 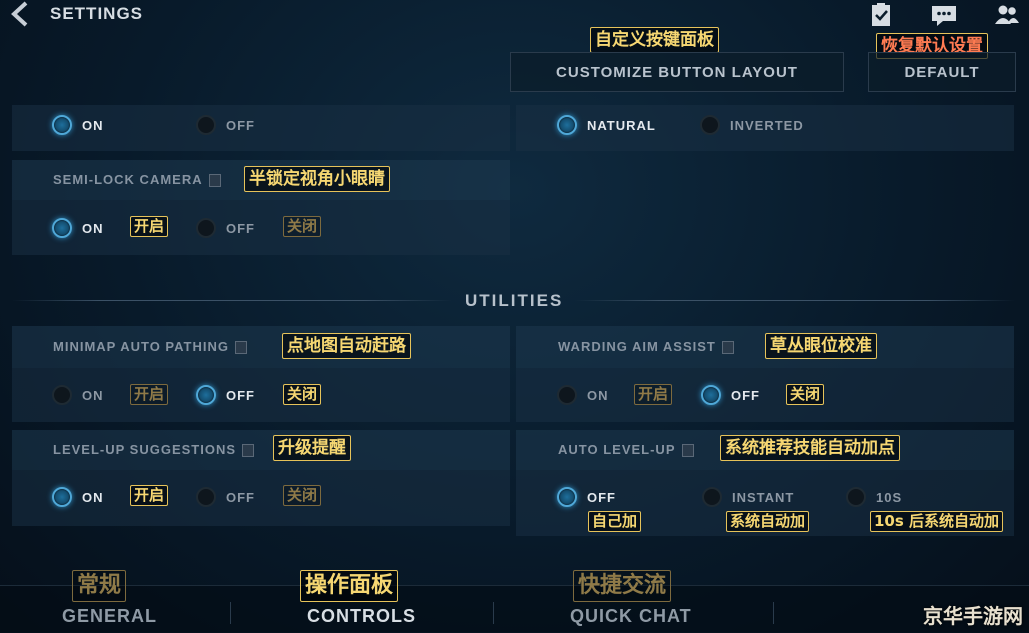 I want to click on auto-level-up-10s-label: 10S, so click(x=889, y=497).